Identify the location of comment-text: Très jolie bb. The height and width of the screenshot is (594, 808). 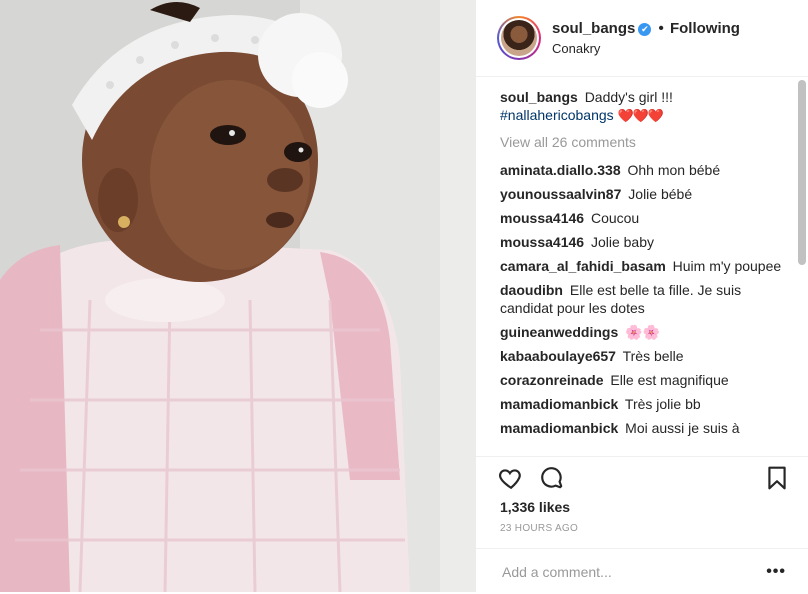
(662, 404).